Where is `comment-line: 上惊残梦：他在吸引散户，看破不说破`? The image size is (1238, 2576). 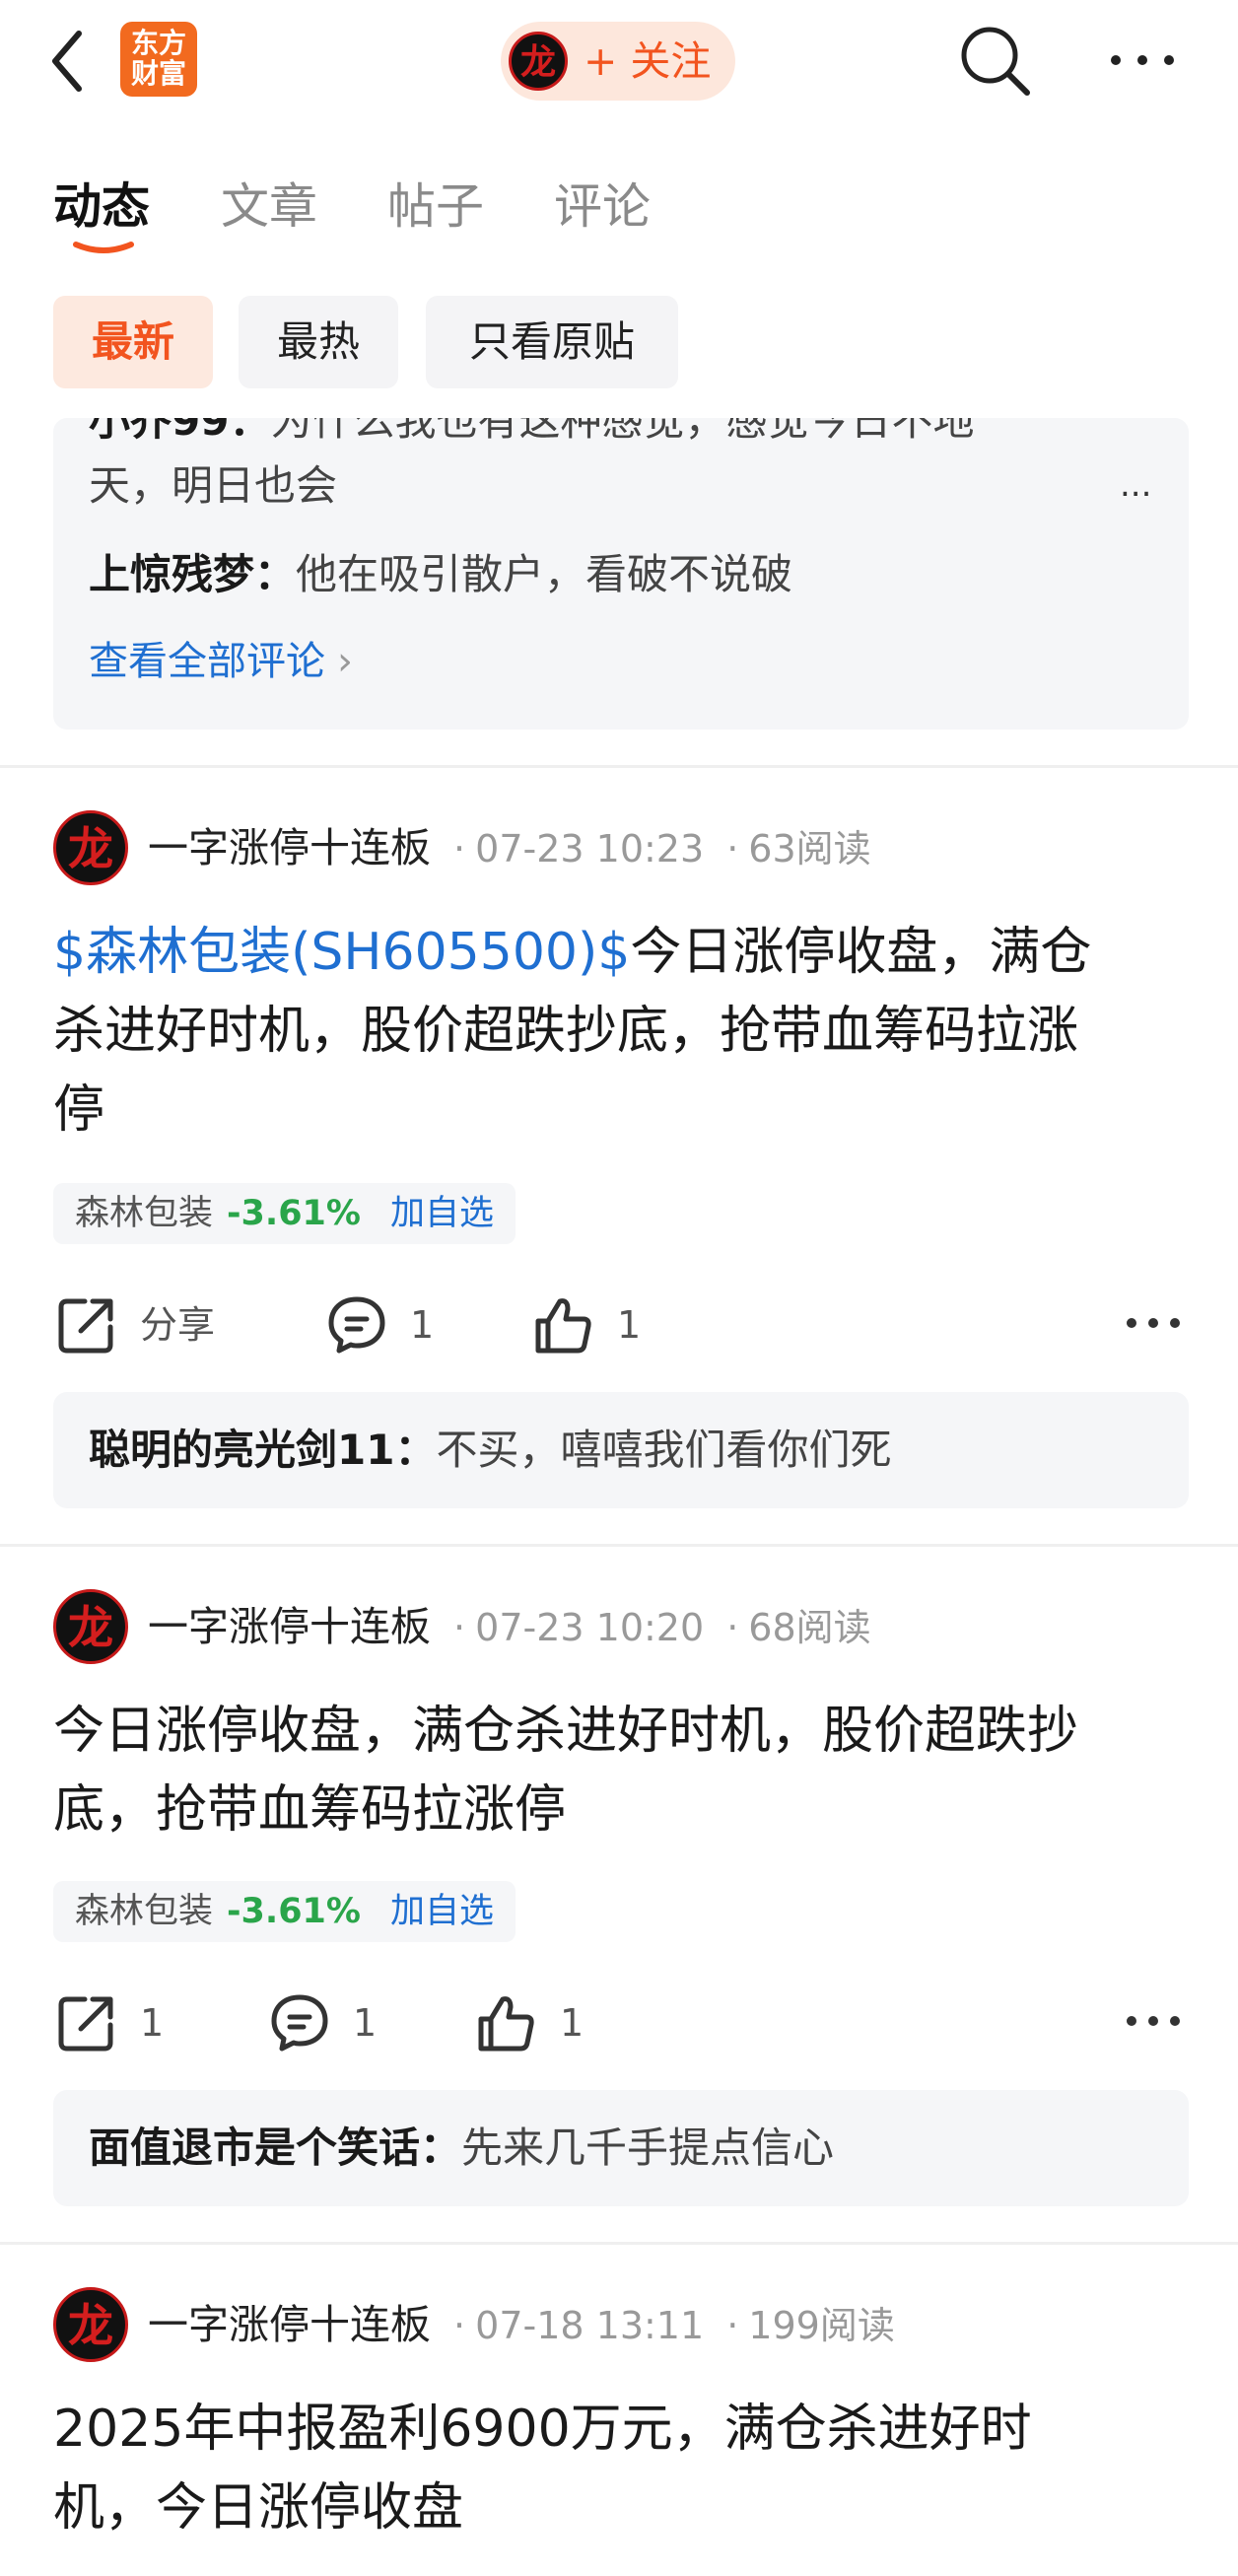 comment-line: 上惊残梦：他在吸引散户，看破不说破 is located at coordinates (440, 574).